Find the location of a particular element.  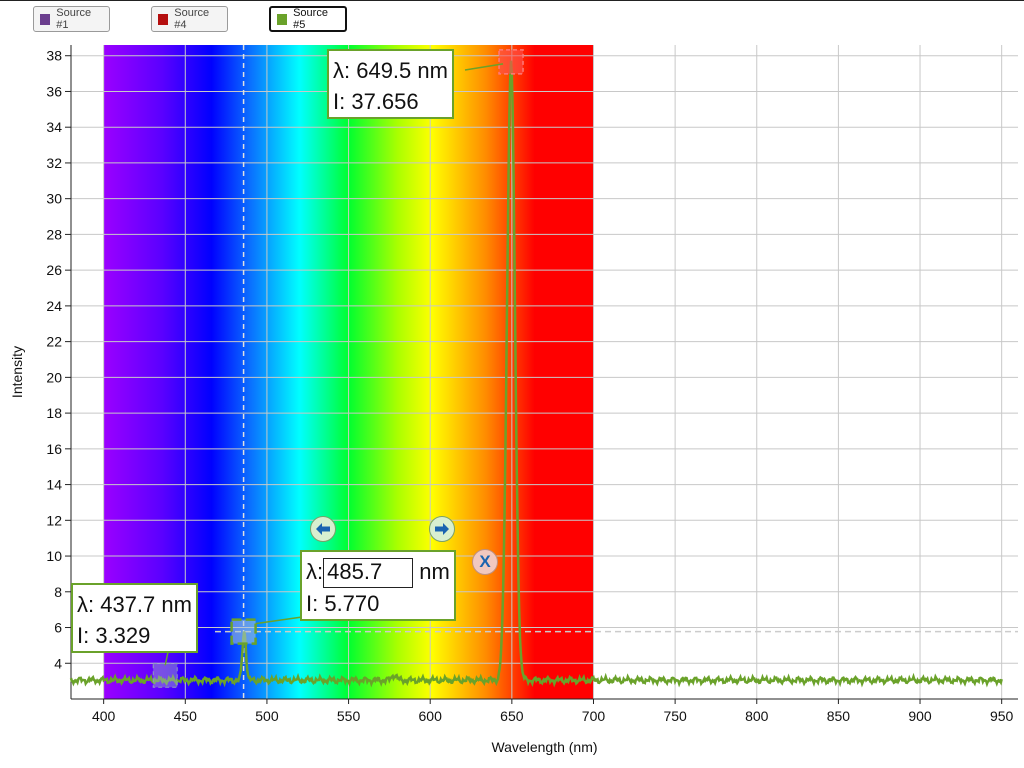

peak-high-intensity: I: 37.656 is located at coordinates (376, 101).